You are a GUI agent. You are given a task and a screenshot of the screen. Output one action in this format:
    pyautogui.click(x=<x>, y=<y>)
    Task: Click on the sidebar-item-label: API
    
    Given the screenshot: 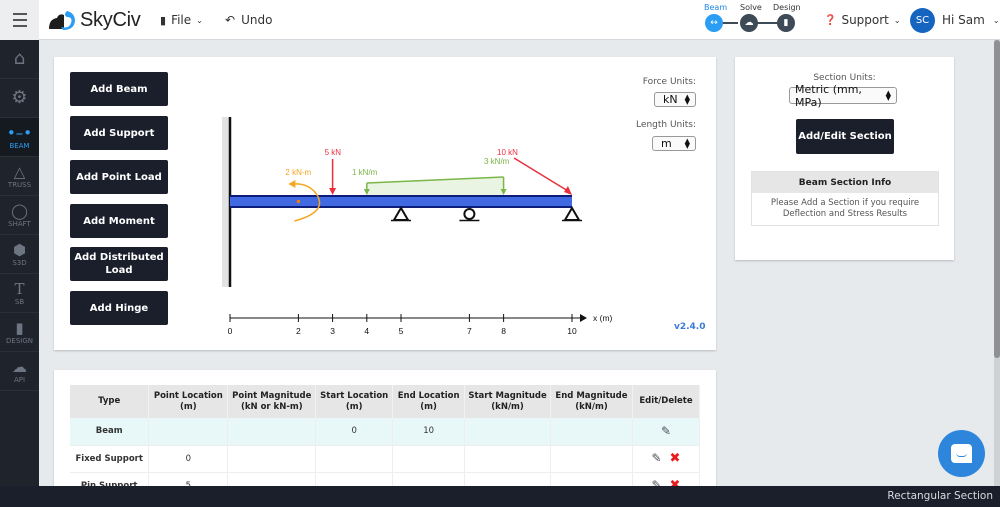 What is the action you would take?
    pyautogui.click(x=19, y=379)
    